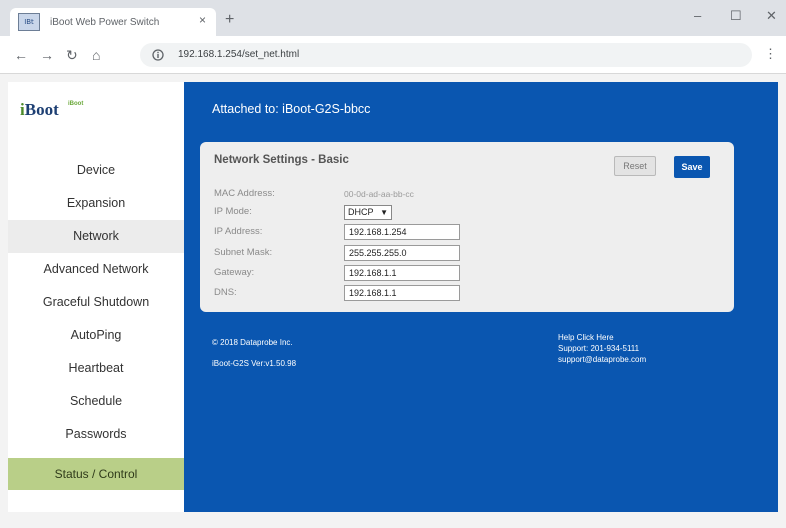  Describe the element at coordinates (239, 54) in the screenshot. I see `url-text: 192.168.1.254/set_net.html` at that location.